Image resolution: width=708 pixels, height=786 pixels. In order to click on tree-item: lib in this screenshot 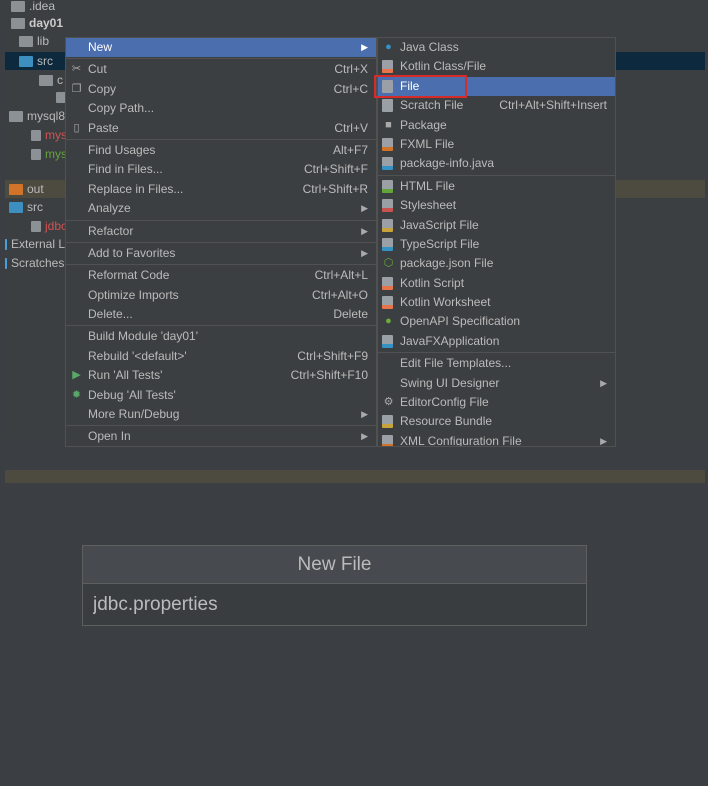, I will do `click(34, 41)`.